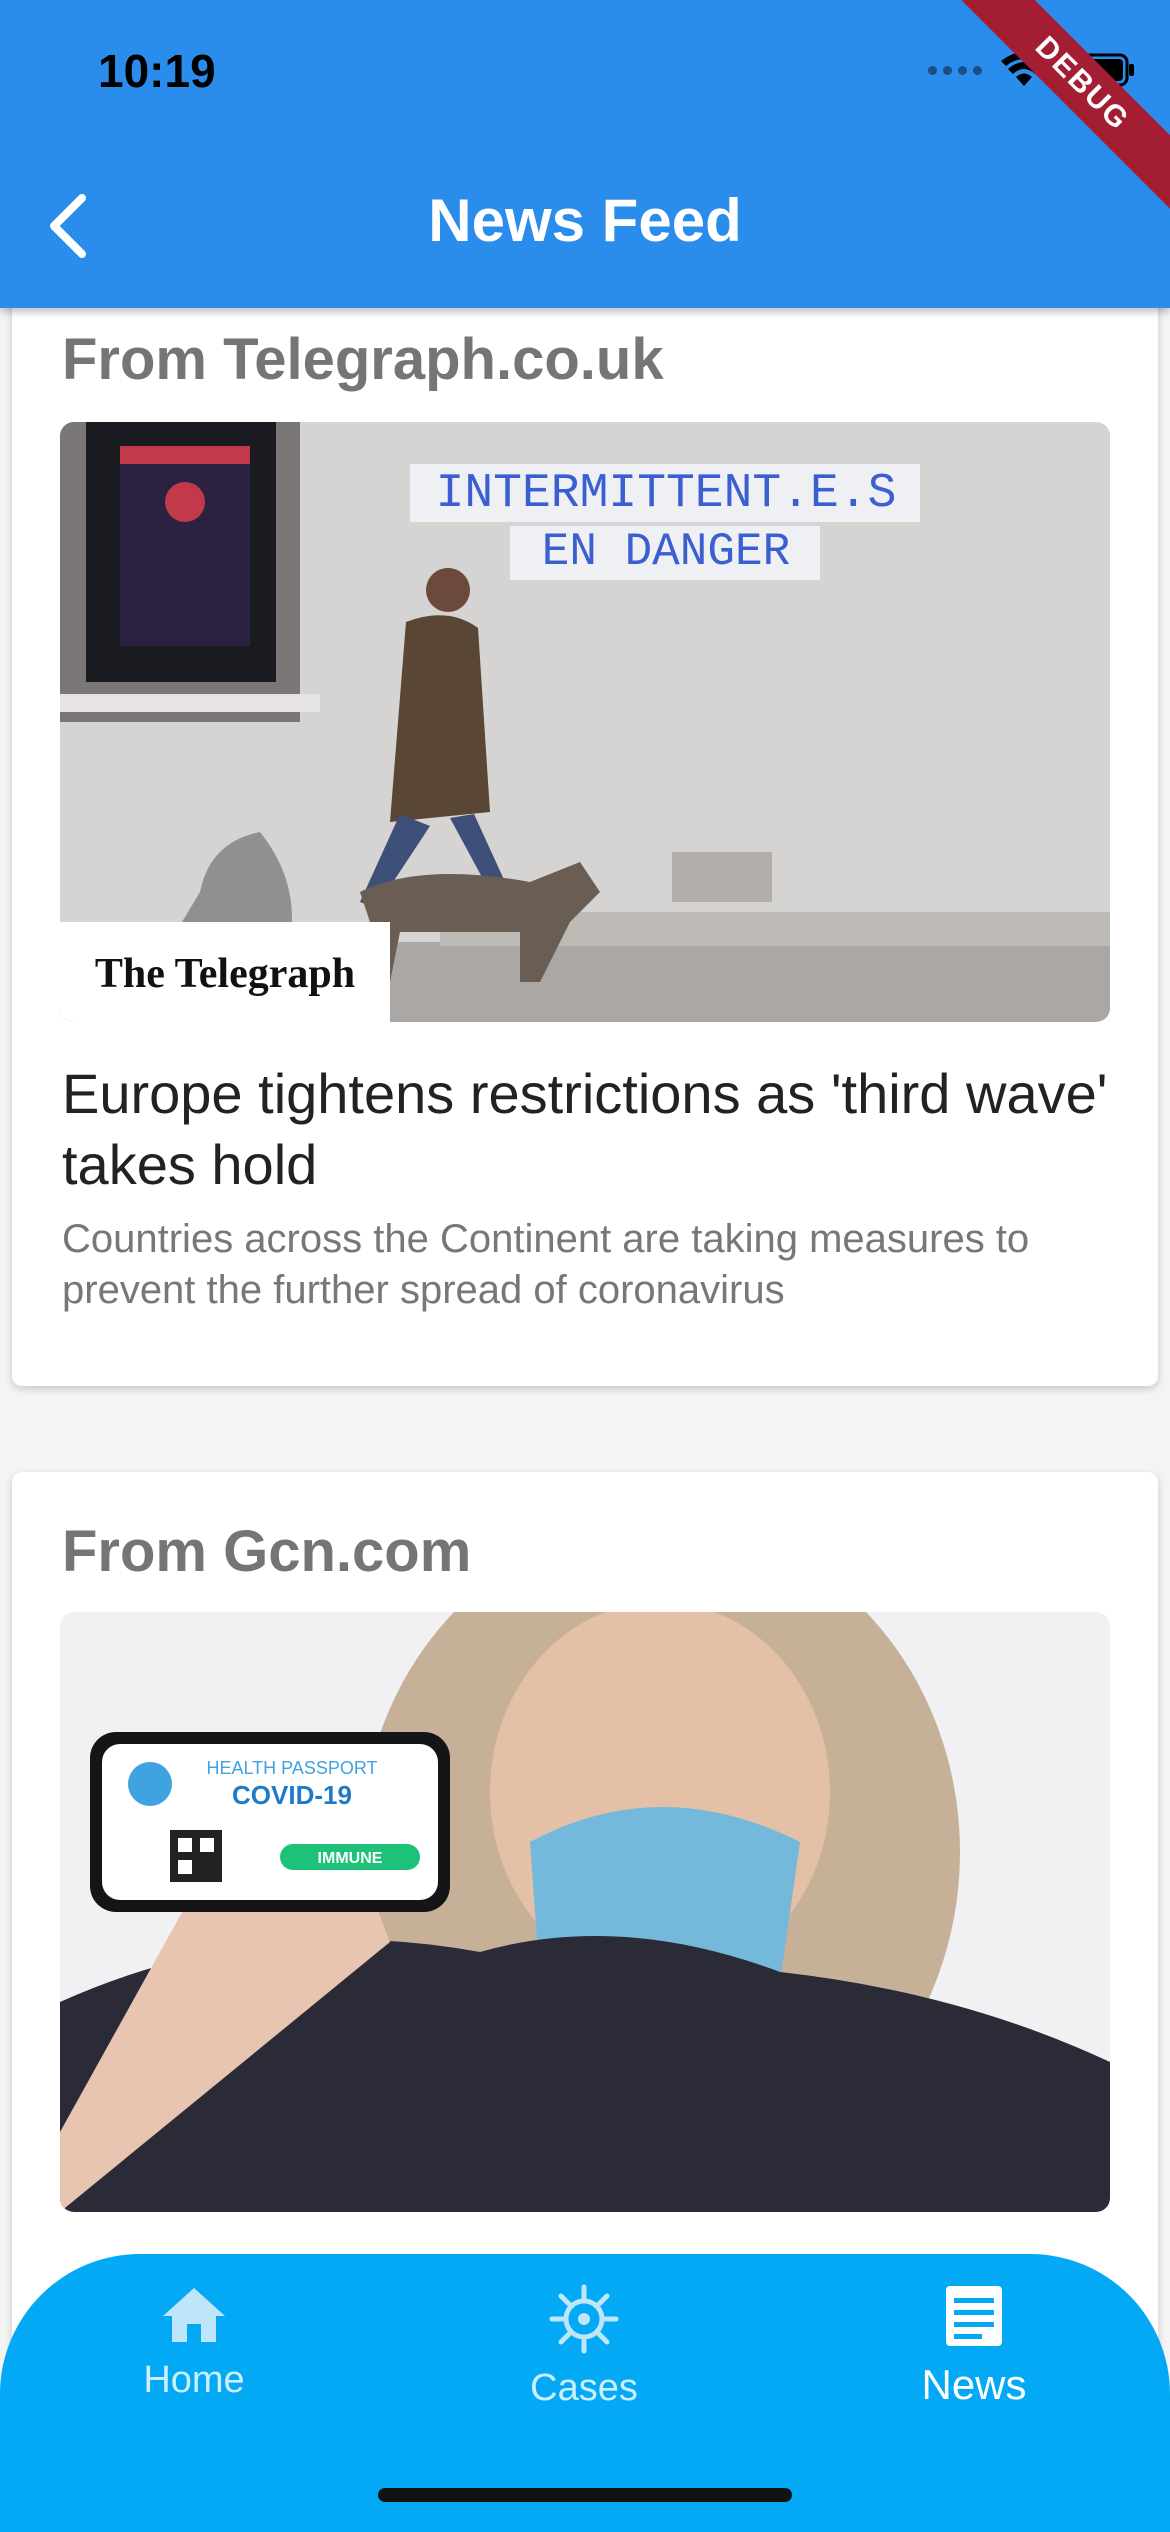  Describe the element at coordinates (363, 359) in the screenshot. I see `article-source: From Telegraph.co.uk` at that location.